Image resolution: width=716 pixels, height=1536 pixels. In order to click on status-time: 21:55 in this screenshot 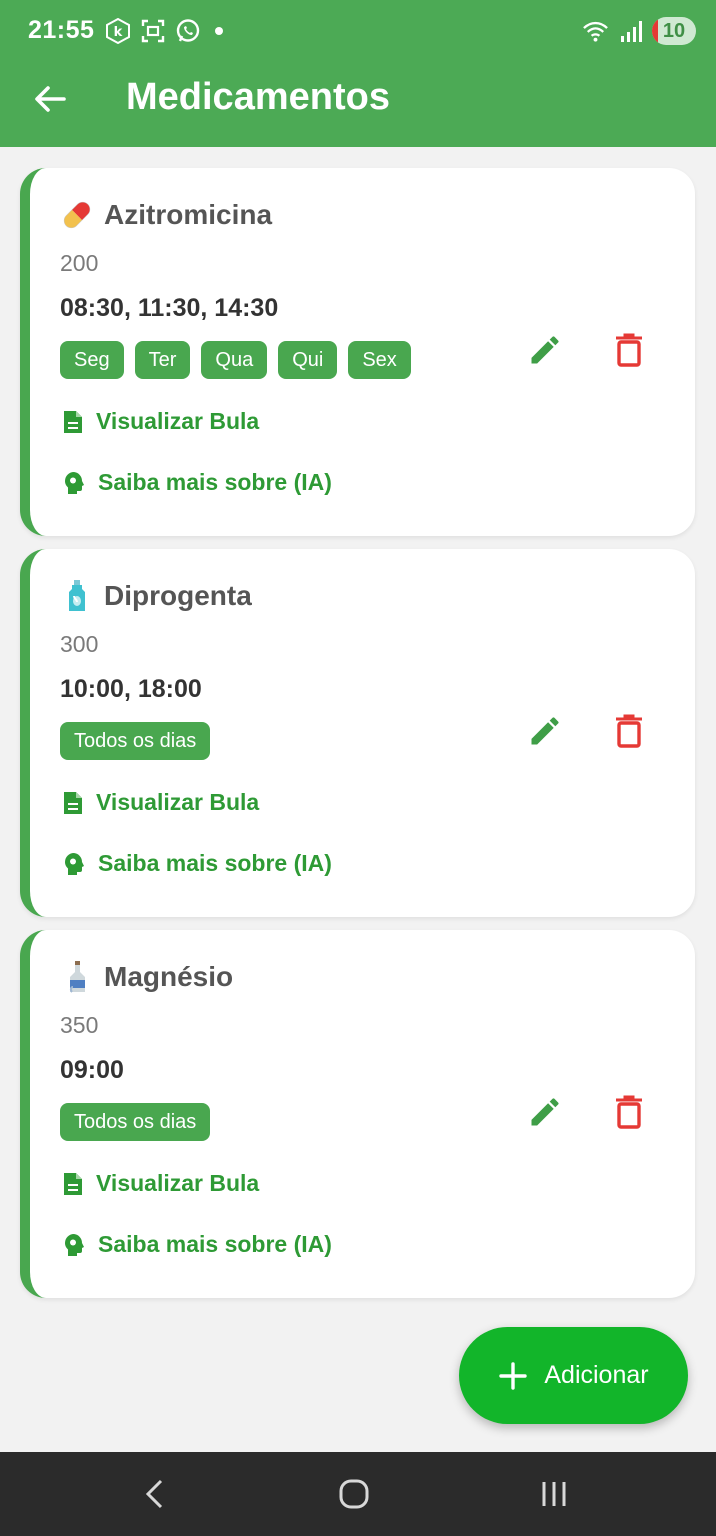, I will do `click(61, 30)`.